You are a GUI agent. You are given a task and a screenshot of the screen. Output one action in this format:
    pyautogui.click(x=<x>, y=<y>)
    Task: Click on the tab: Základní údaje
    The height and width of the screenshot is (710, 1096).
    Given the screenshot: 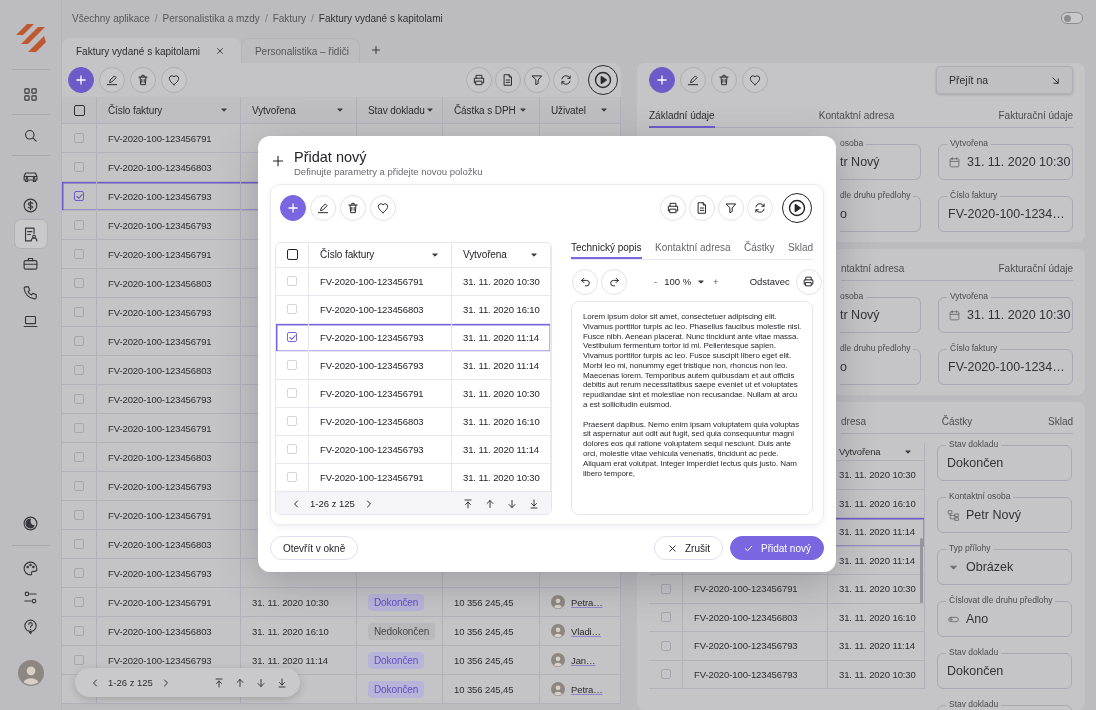 What is the action you would take?
    pyautogui.click(x=682, y=118)
    